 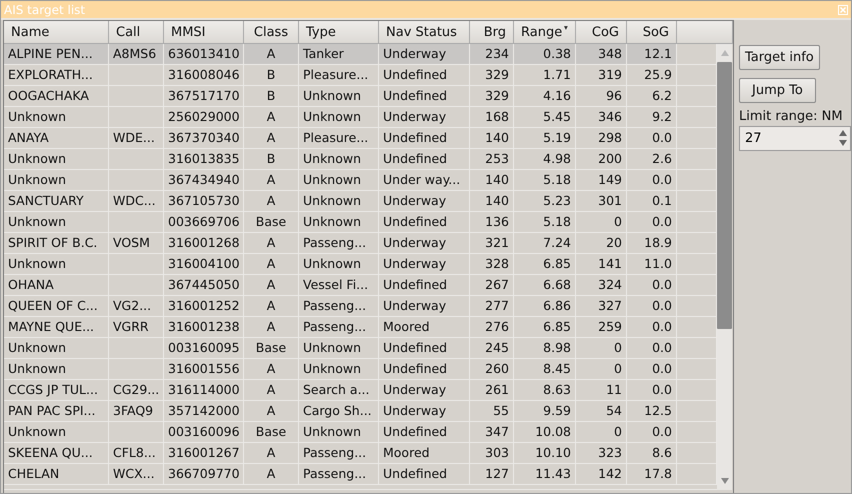 I want to click on table-cell: 5.23, so click(x=545, y=201).